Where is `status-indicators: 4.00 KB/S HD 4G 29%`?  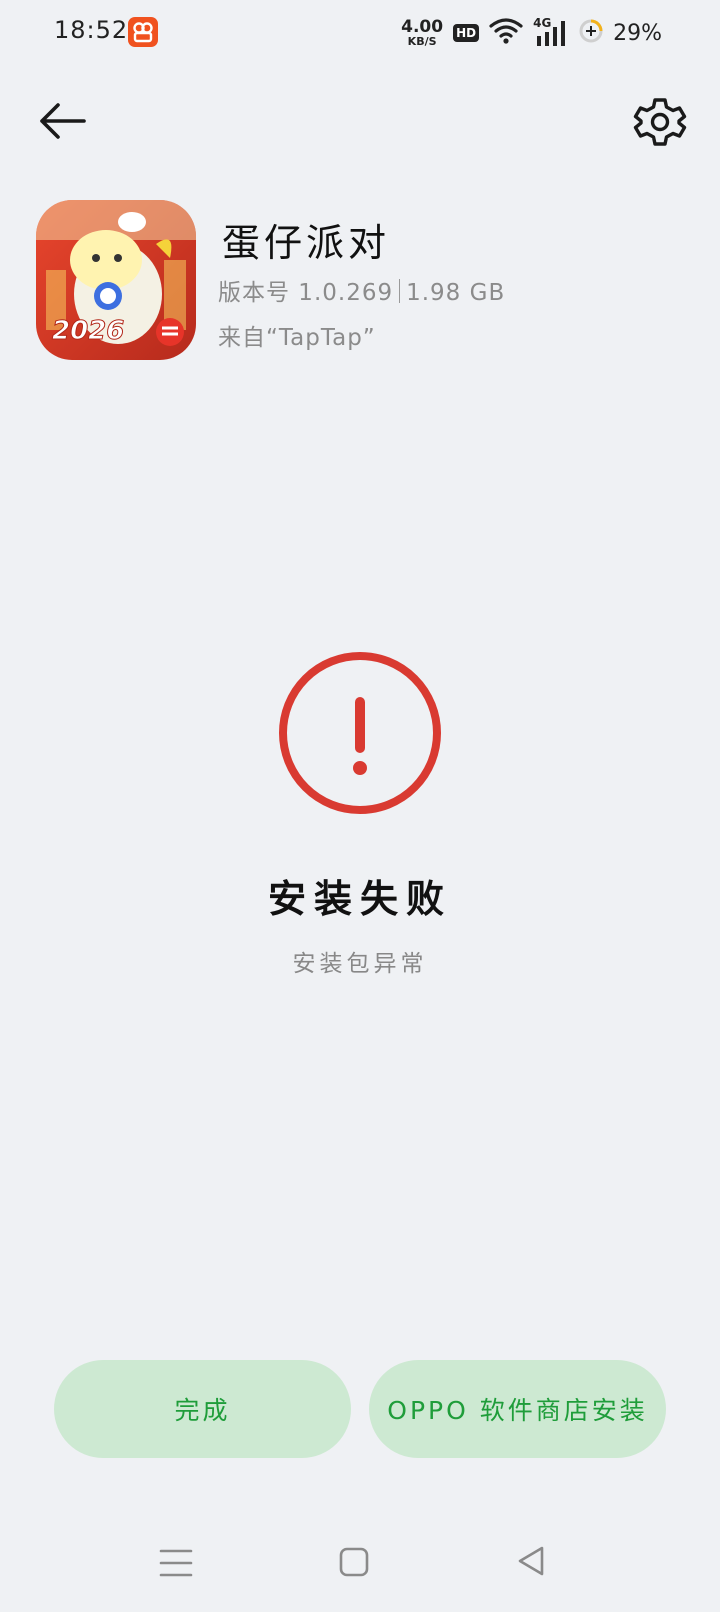 status-indicators: 4.00 KB/S HD 4G 29% is located at coordinates (531, 33).